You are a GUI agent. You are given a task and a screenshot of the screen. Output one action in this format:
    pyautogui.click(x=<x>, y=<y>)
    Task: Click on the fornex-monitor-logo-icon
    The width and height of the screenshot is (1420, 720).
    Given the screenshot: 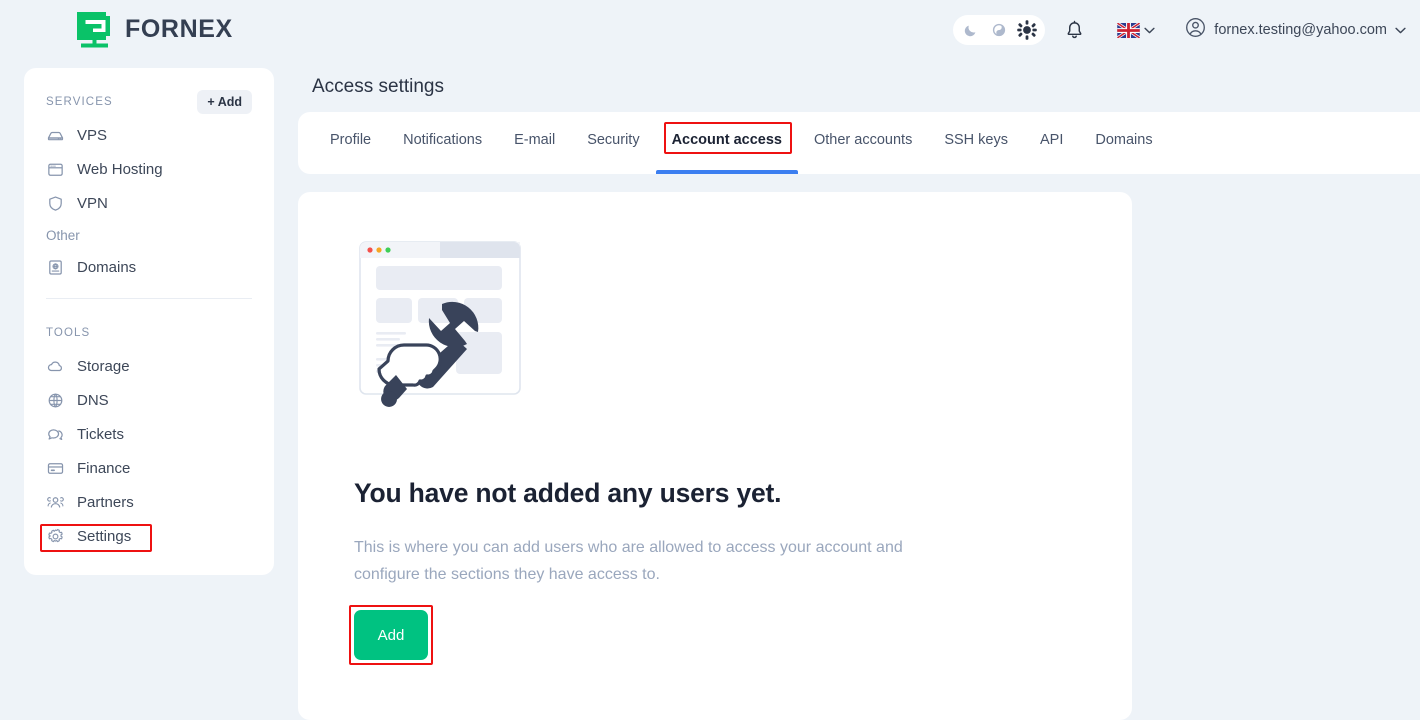 What is the action you would take?
    pyautogui.click(x=94, y=29)
    